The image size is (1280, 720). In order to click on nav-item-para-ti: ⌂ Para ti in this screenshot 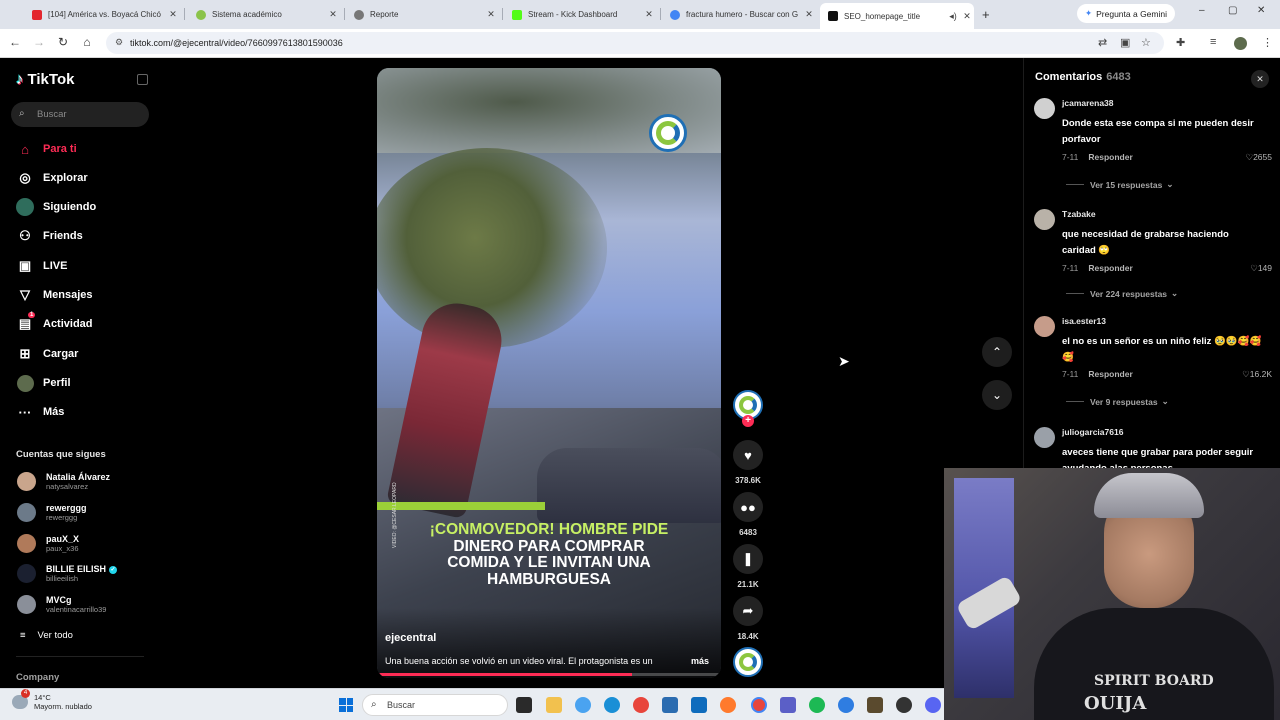, I will do `click(46, 149)`.